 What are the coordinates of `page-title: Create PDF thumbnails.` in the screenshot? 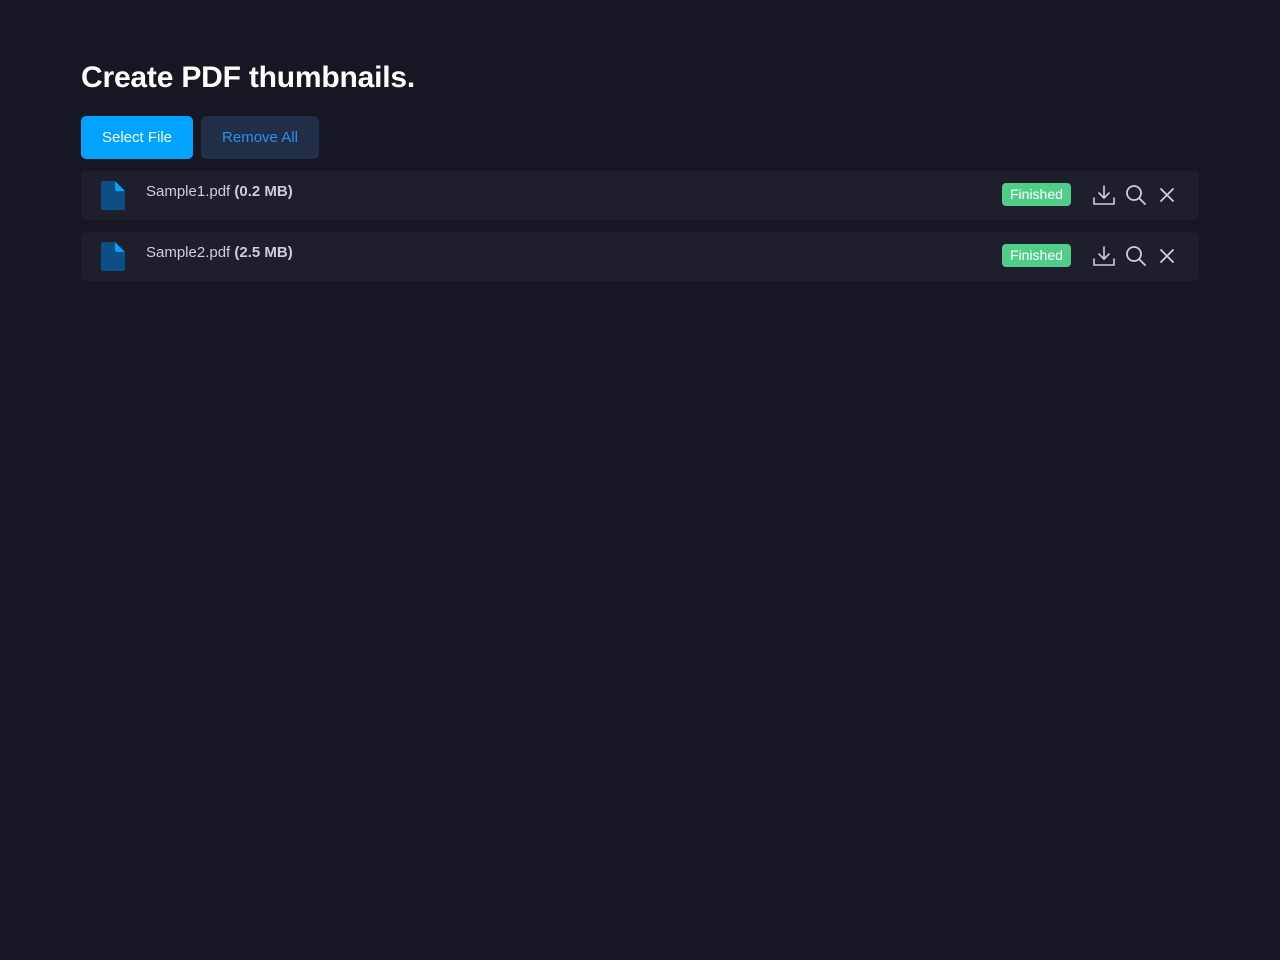 It's located at (248, 77).